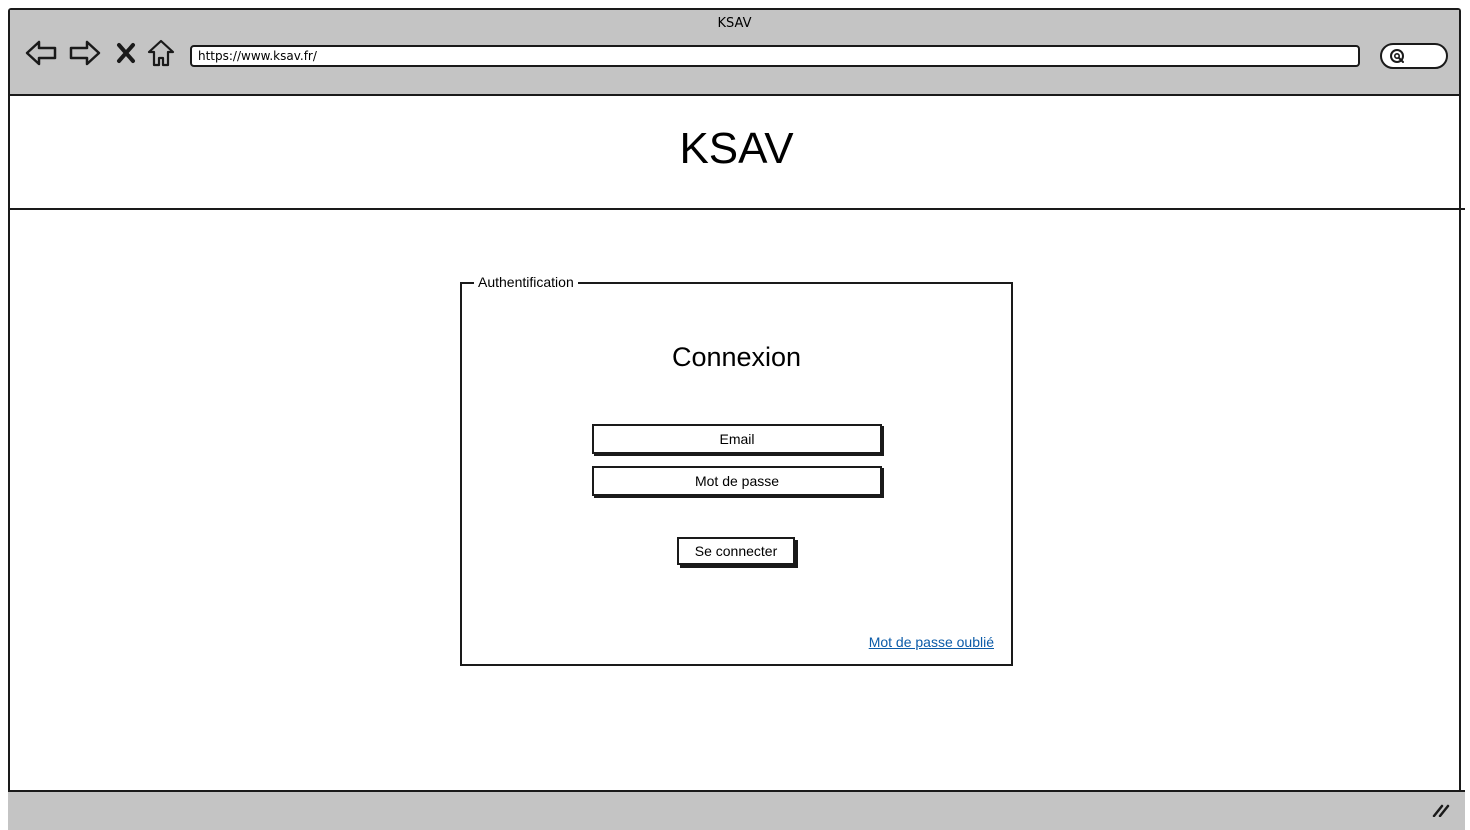  I want to click on address-bar: https://www.ksav.fr/, so click(775, 56).